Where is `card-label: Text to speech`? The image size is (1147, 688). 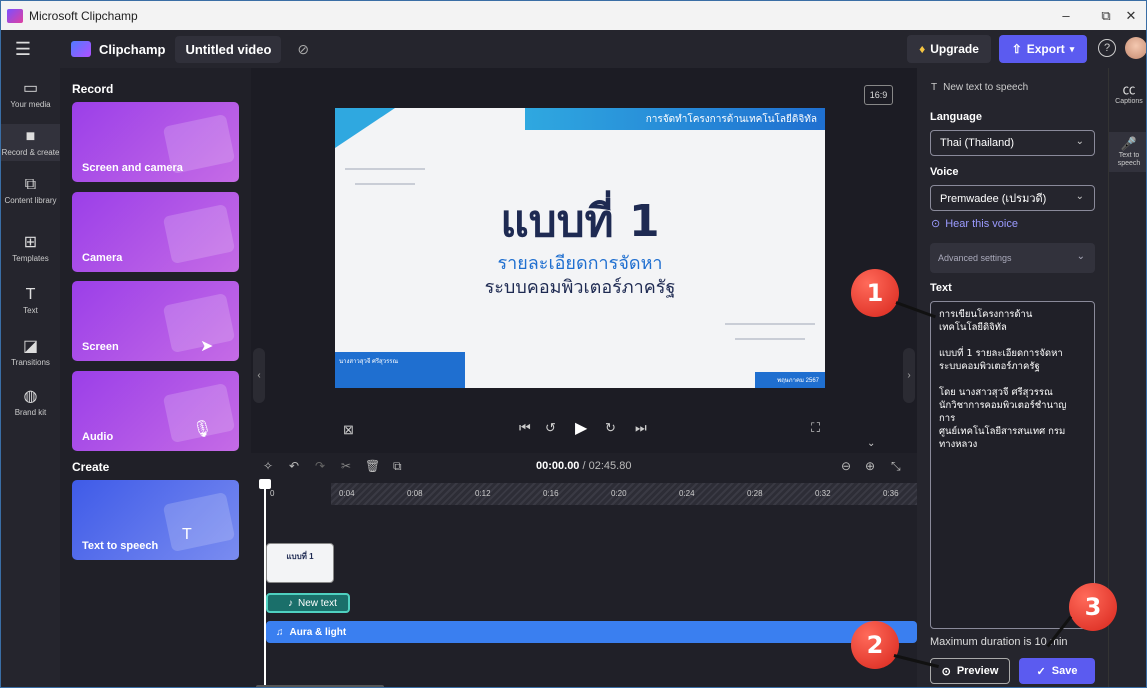 card-label: Text to speech is located at coordinates (120, 546).